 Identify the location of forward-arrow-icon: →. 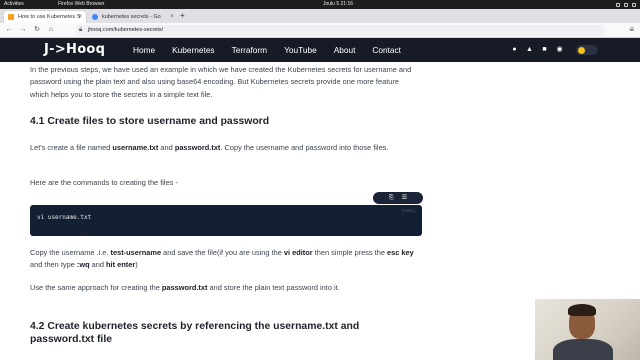
(23, 30).